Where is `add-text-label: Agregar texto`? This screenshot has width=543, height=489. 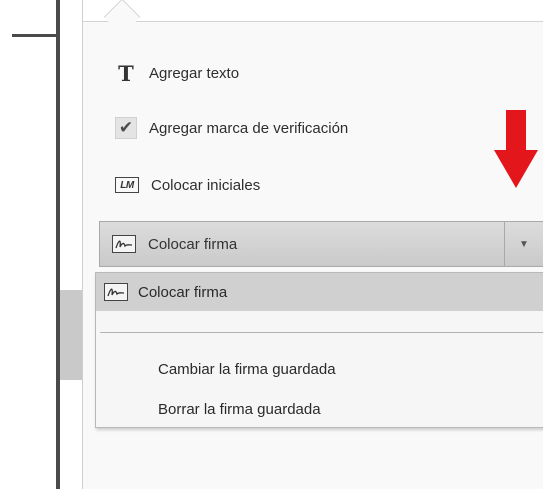 add-text-label: Agregar texto is located at coordinates (194, 73).